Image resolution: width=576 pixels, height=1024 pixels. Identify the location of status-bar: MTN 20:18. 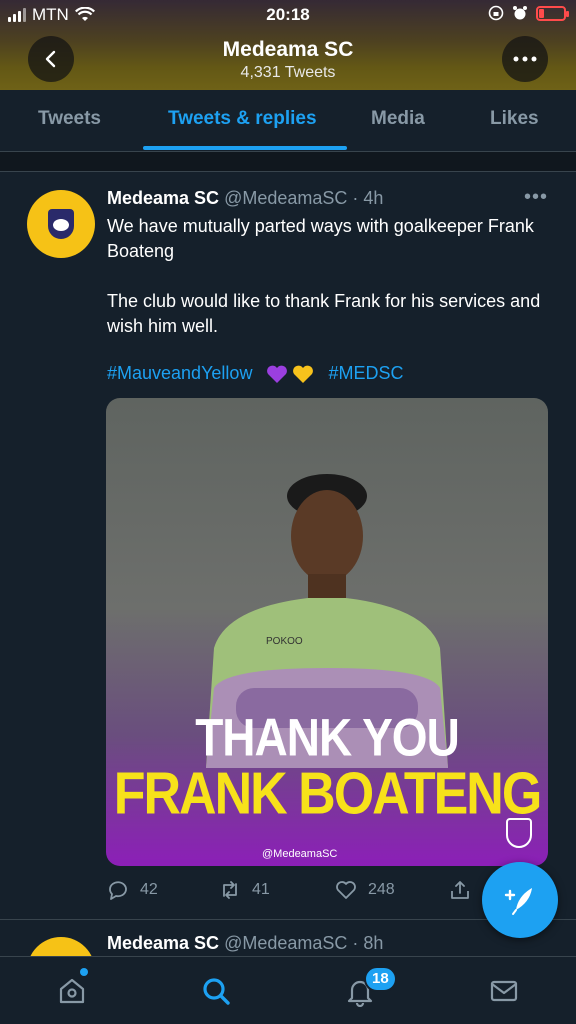
(288, 15).